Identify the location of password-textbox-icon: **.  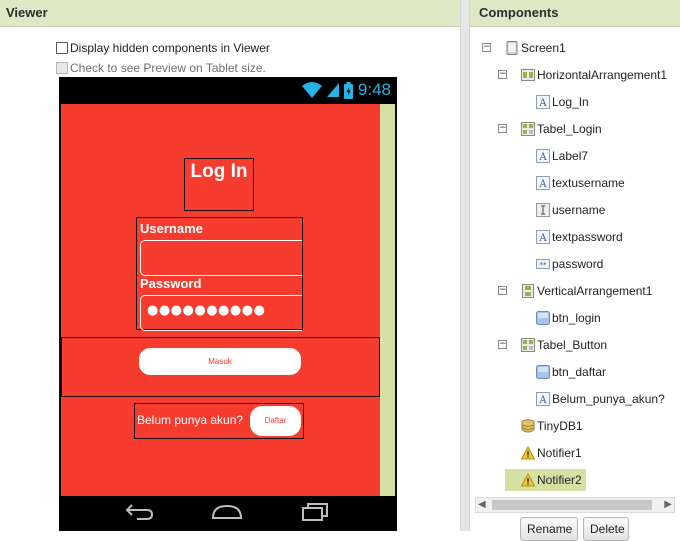
(544, 264).